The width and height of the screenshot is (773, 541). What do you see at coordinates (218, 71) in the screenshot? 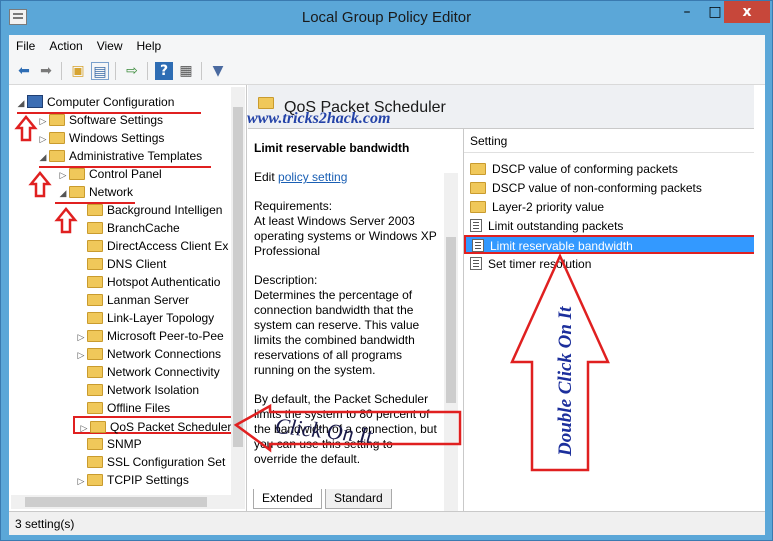
I see `filter-icon: ▼` at bounding box center [218, 71].